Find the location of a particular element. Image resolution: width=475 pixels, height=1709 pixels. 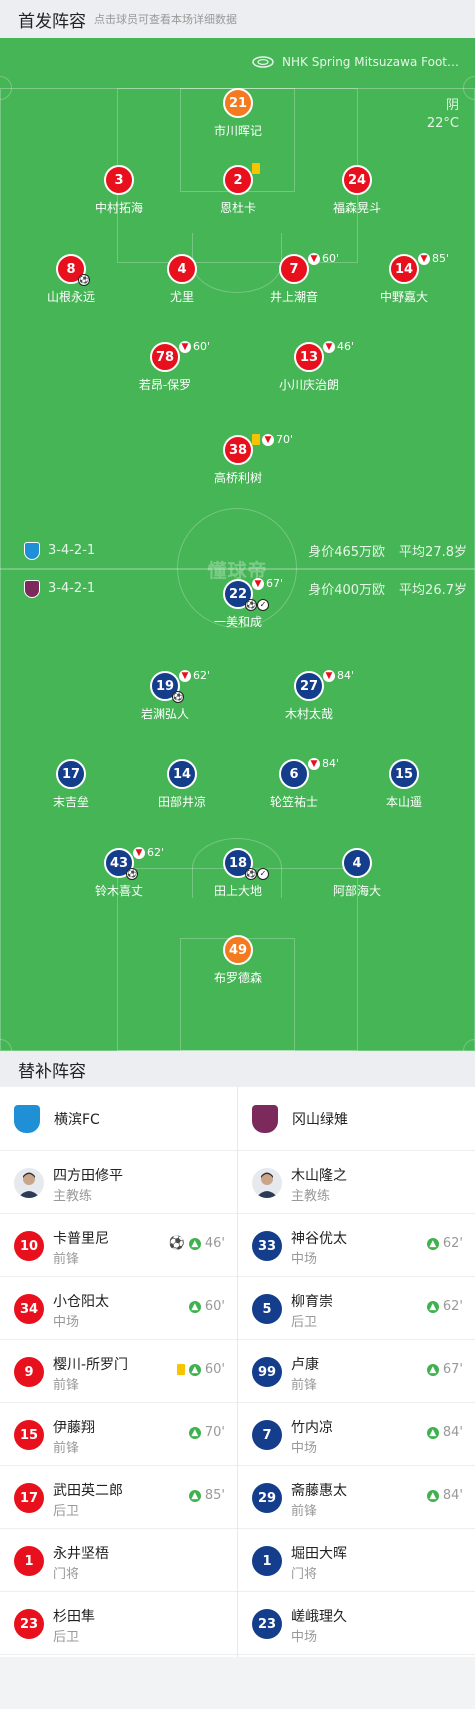

shirt-number: 33 is located at coordinates (267, 1246).